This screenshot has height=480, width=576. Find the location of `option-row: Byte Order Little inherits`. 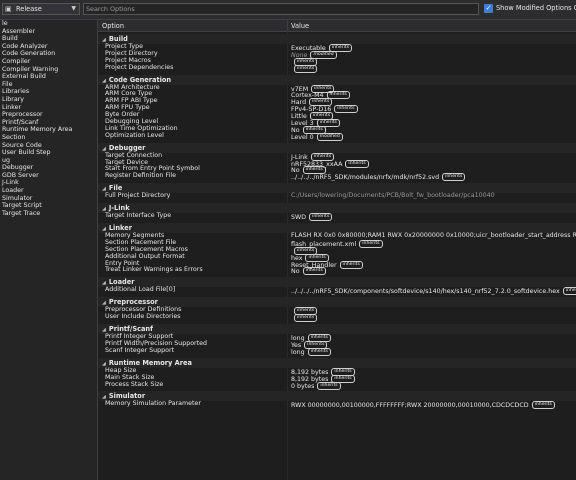

option-row: Byte Order Little inherits is located at coordinates (337, 116).